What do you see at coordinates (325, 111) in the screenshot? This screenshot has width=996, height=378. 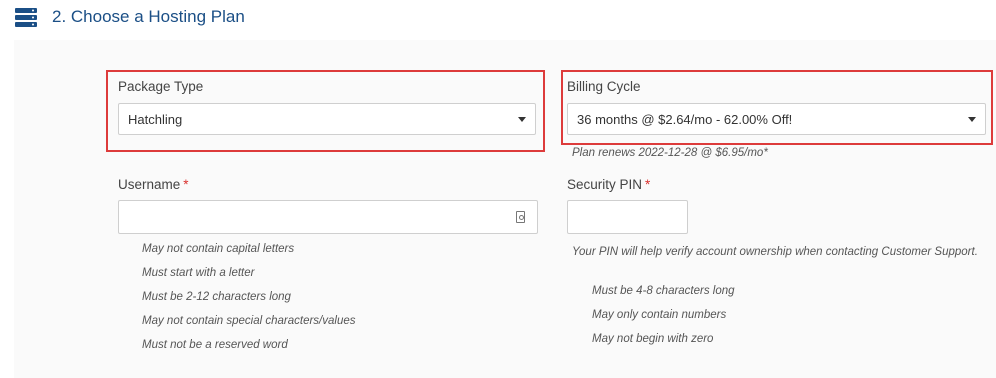 I see `package-type-highlight` at bounding box center [325, 111].